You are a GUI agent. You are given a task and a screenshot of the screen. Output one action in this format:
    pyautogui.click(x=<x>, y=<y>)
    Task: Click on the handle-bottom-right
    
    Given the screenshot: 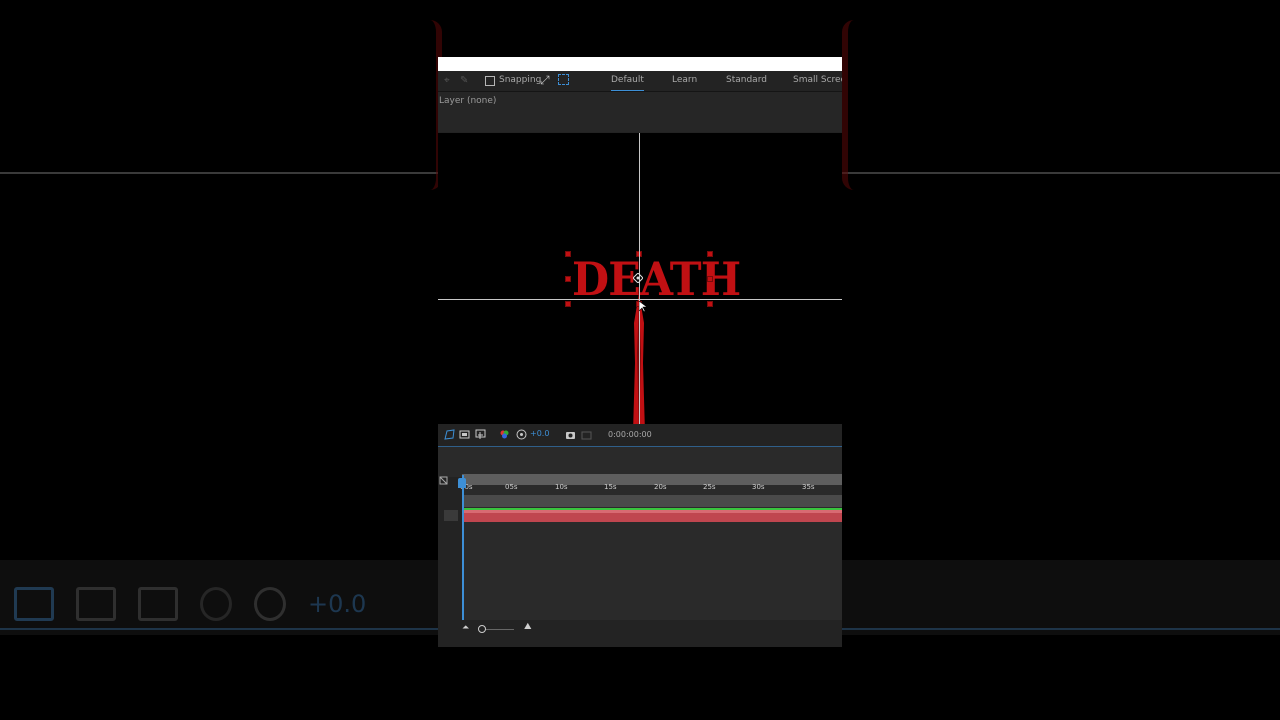 What is the action you would take?
    pyautogui.click(x=710, y=304)
    